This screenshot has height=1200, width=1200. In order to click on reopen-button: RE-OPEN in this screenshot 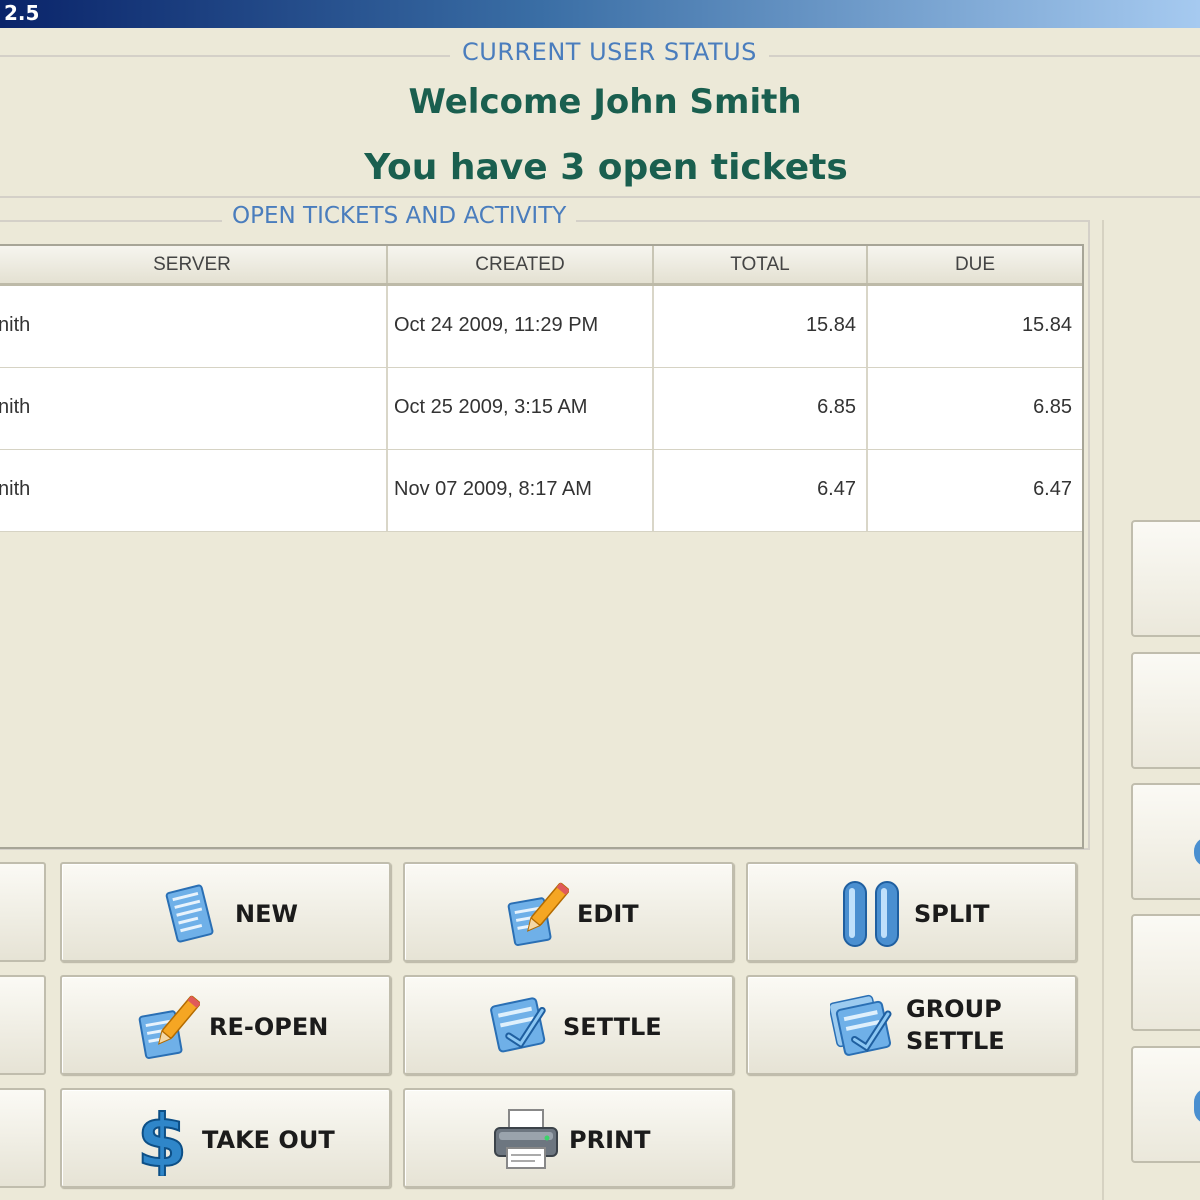, I will do `click(225, 1025)`.